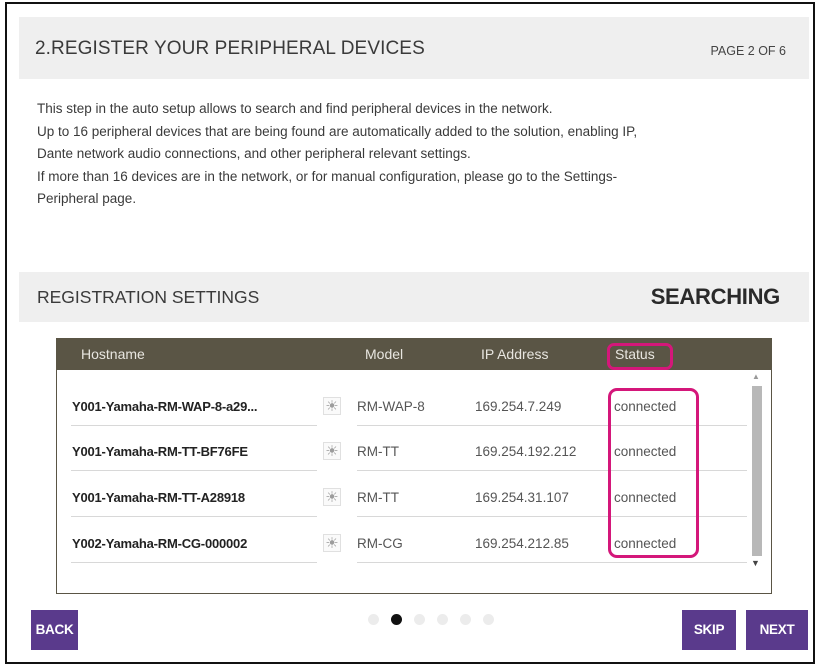 Image resolution: width=819 pixels, height=667 pixels. Describe the element at coordinates (518, 406) in the screenshot. I see `ip-address-cell: 169.254.7.249` at that location.